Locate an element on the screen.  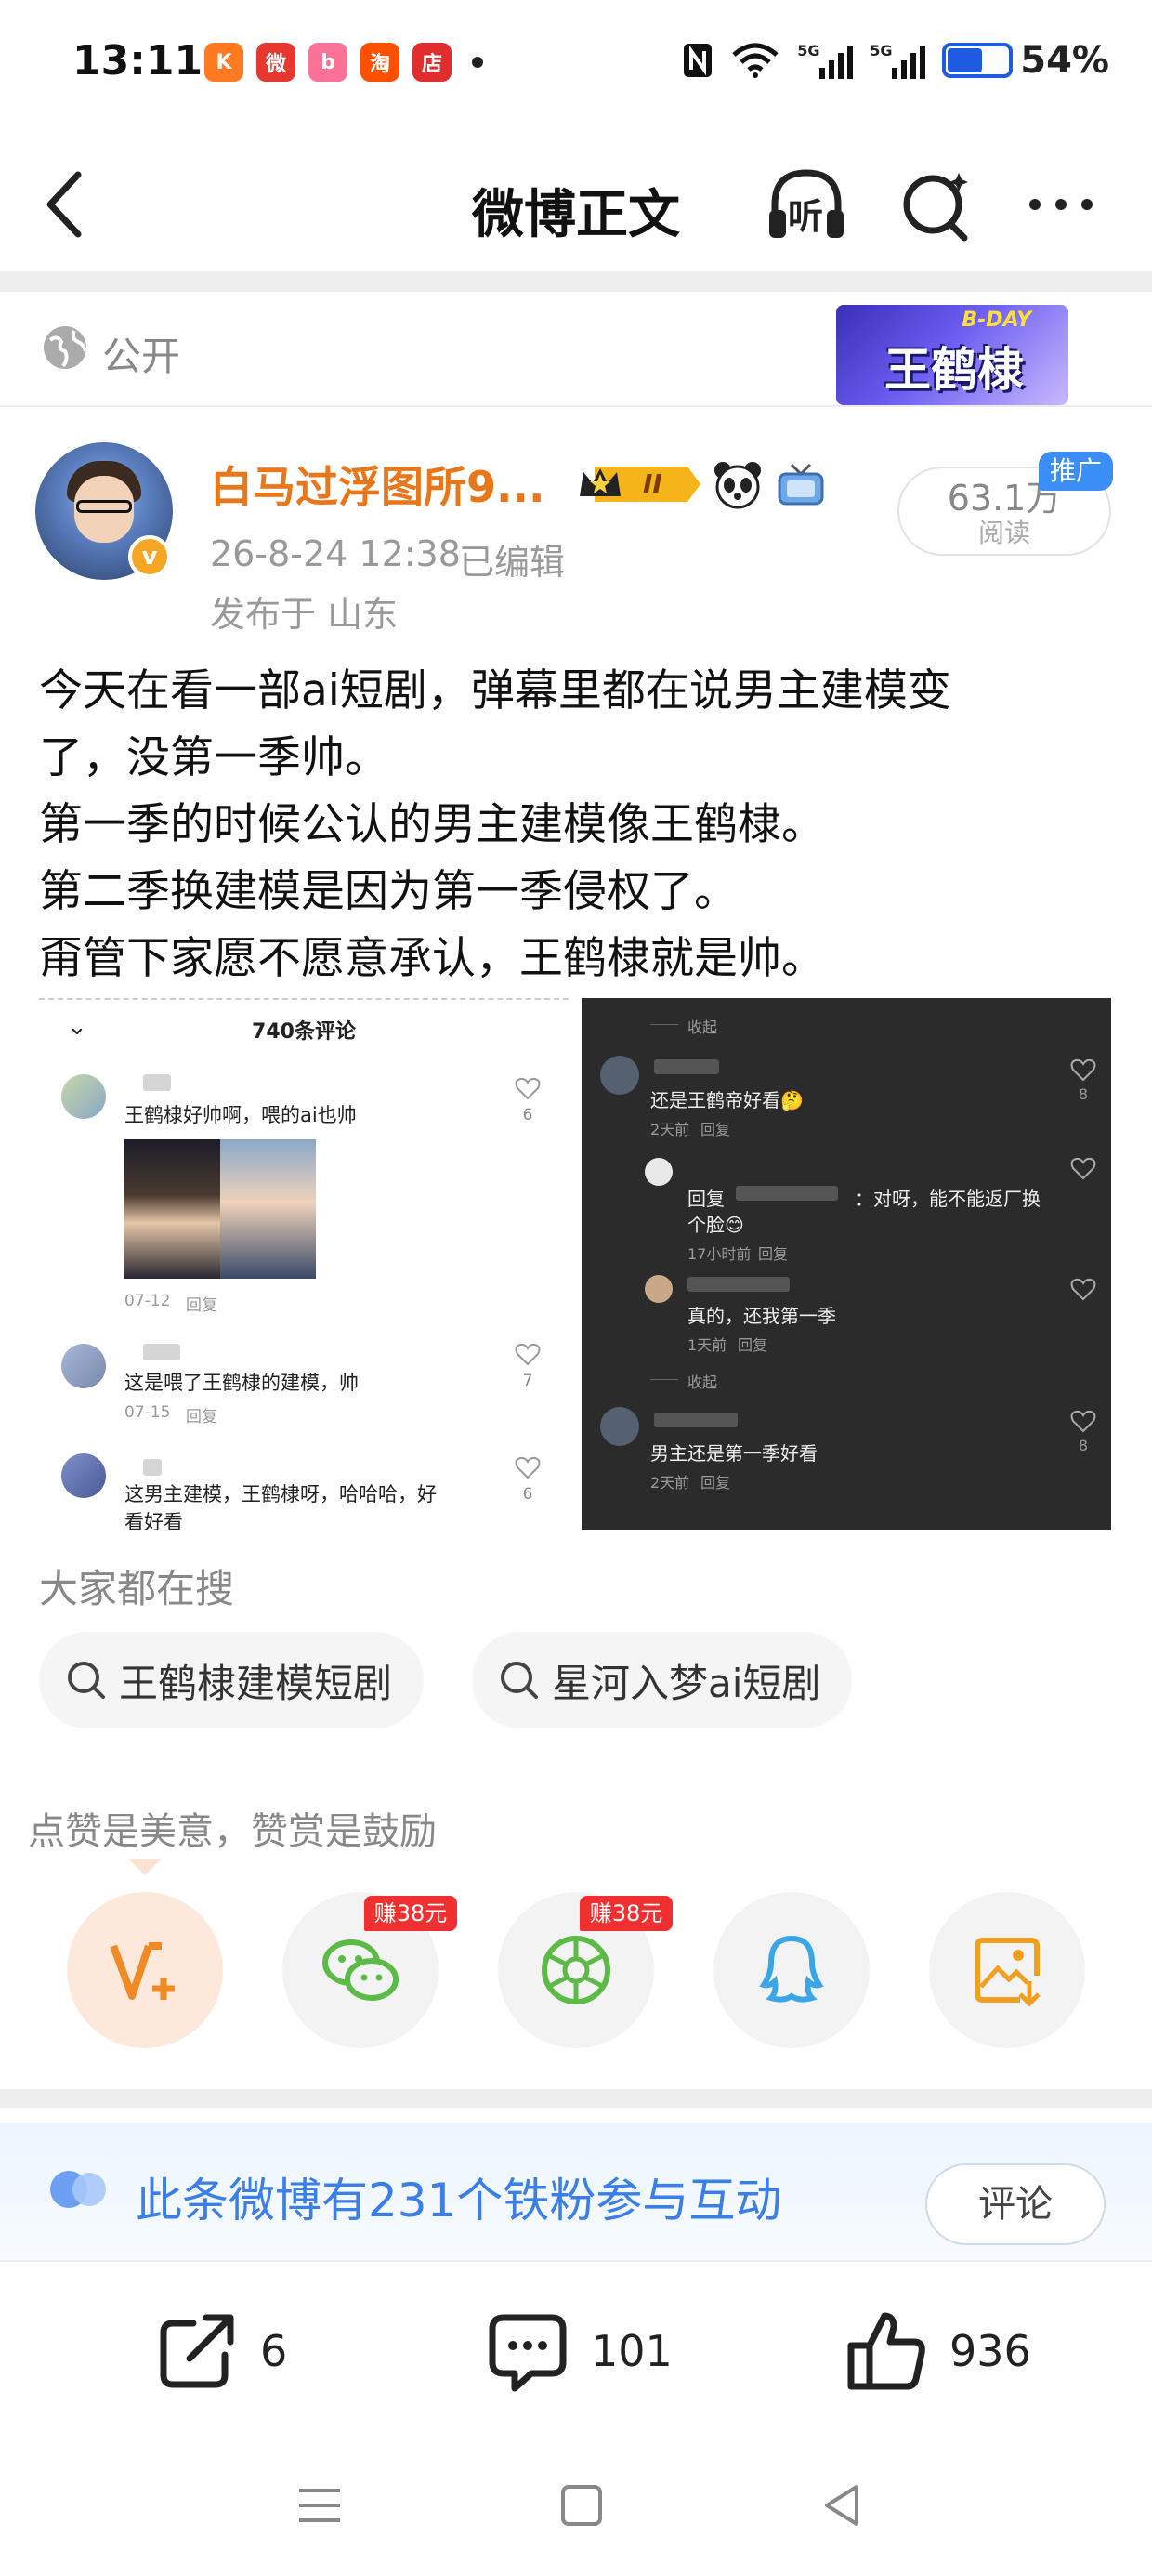
comment-date: 07-15 is located at coordinates (147, 1412).